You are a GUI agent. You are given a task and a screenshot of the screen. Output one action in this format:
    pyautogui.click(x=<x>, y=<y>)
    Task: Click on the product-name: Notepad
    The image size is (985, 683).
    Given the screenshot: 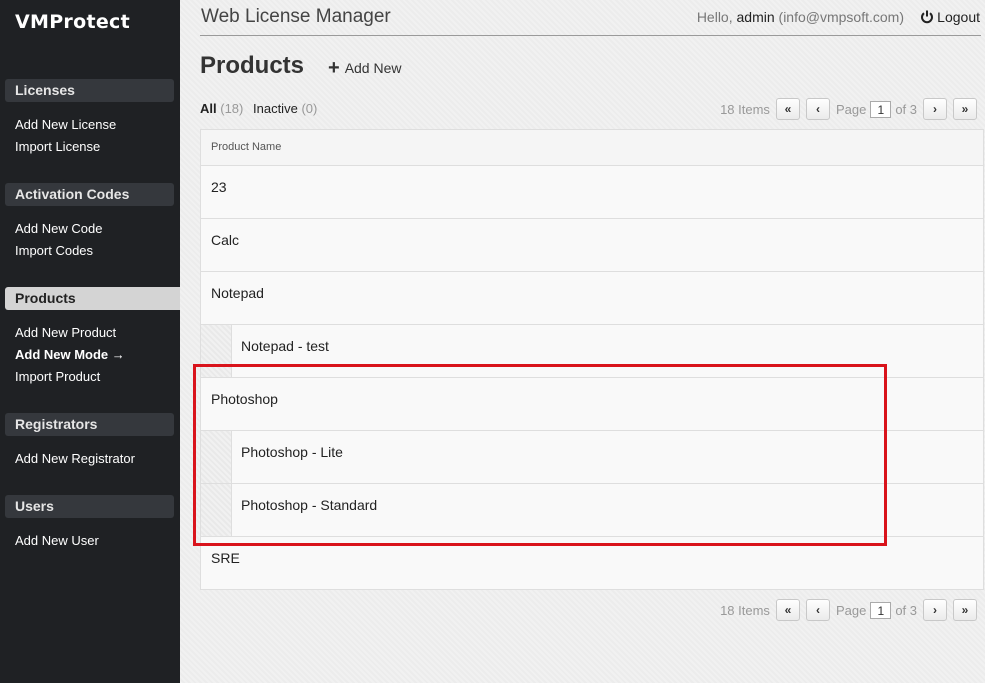 What is the action you would take?
    pyautogui.click(x=237, y=293)
    